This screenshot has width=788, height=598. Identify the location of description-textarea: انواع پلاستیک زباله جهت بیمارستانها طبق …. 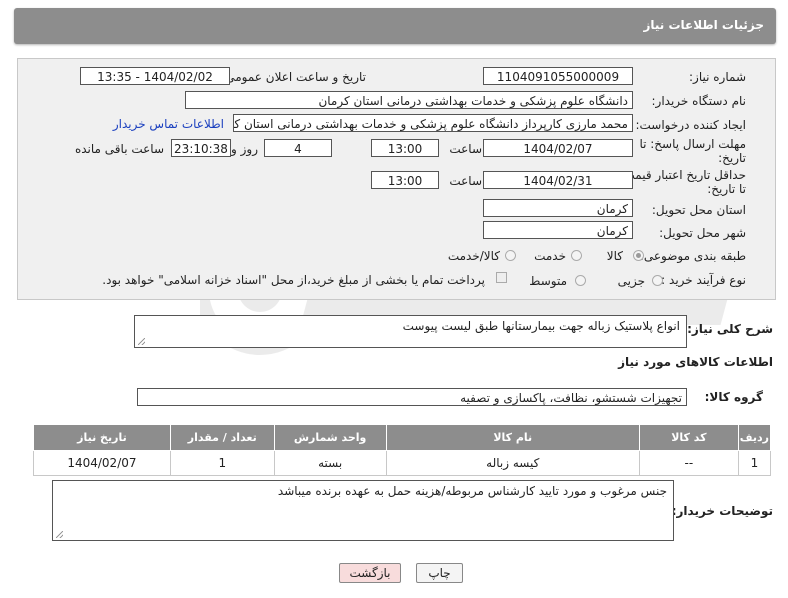
(410, 331).